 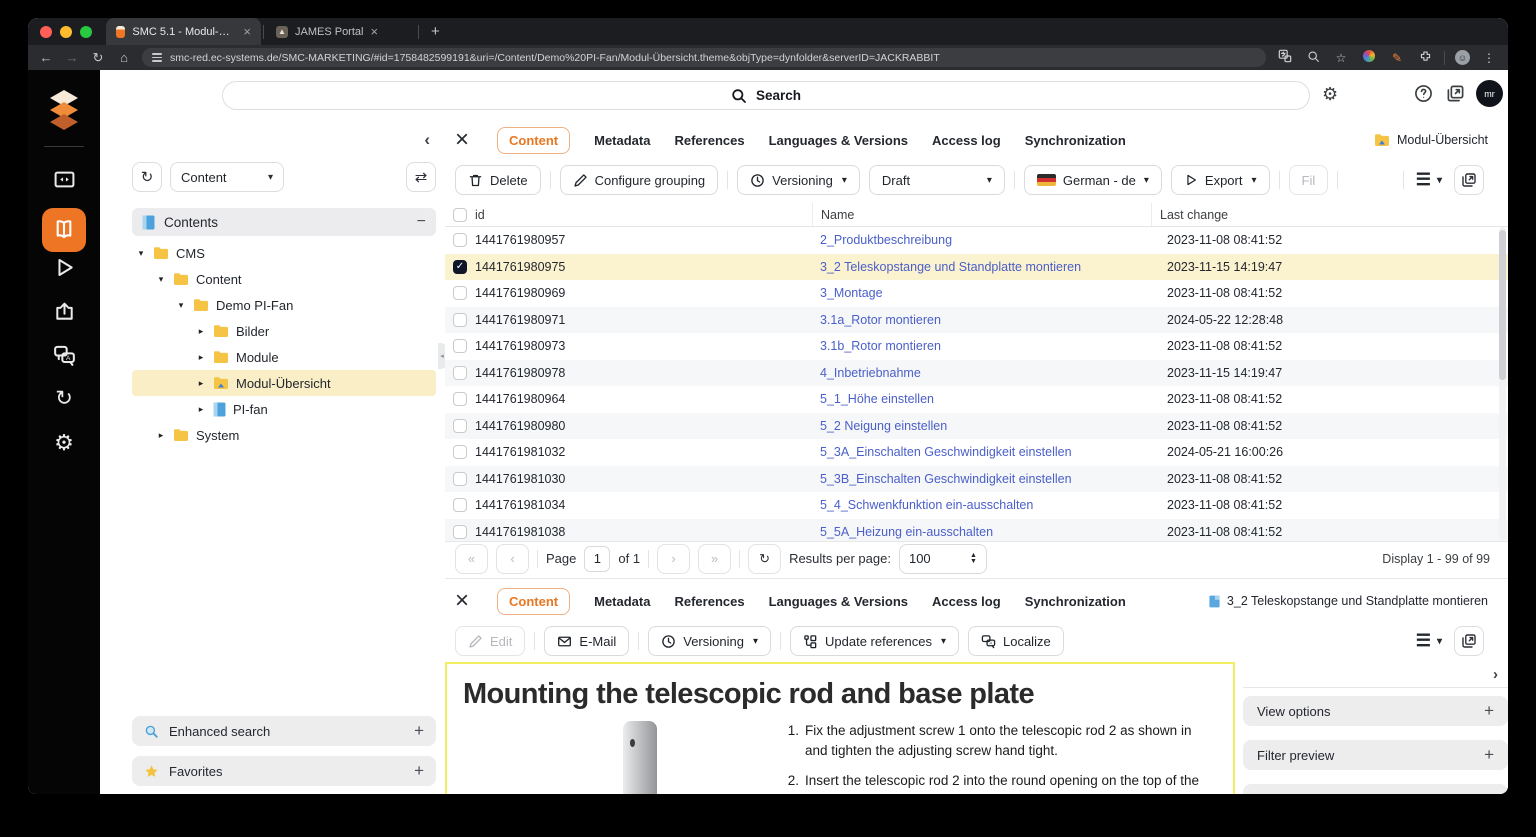 I want to click on first-page-button: «, so click(x=471, y=558).